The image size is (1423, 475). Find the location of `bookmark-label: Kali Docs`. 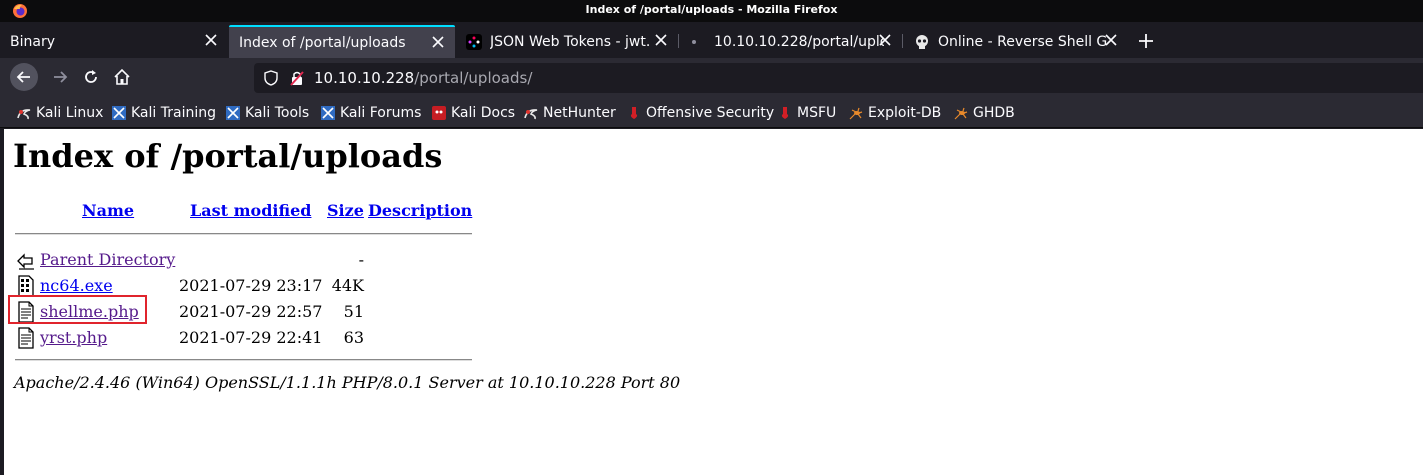

bookmark-label: Kali Docs is located at coordinates (483, 113).